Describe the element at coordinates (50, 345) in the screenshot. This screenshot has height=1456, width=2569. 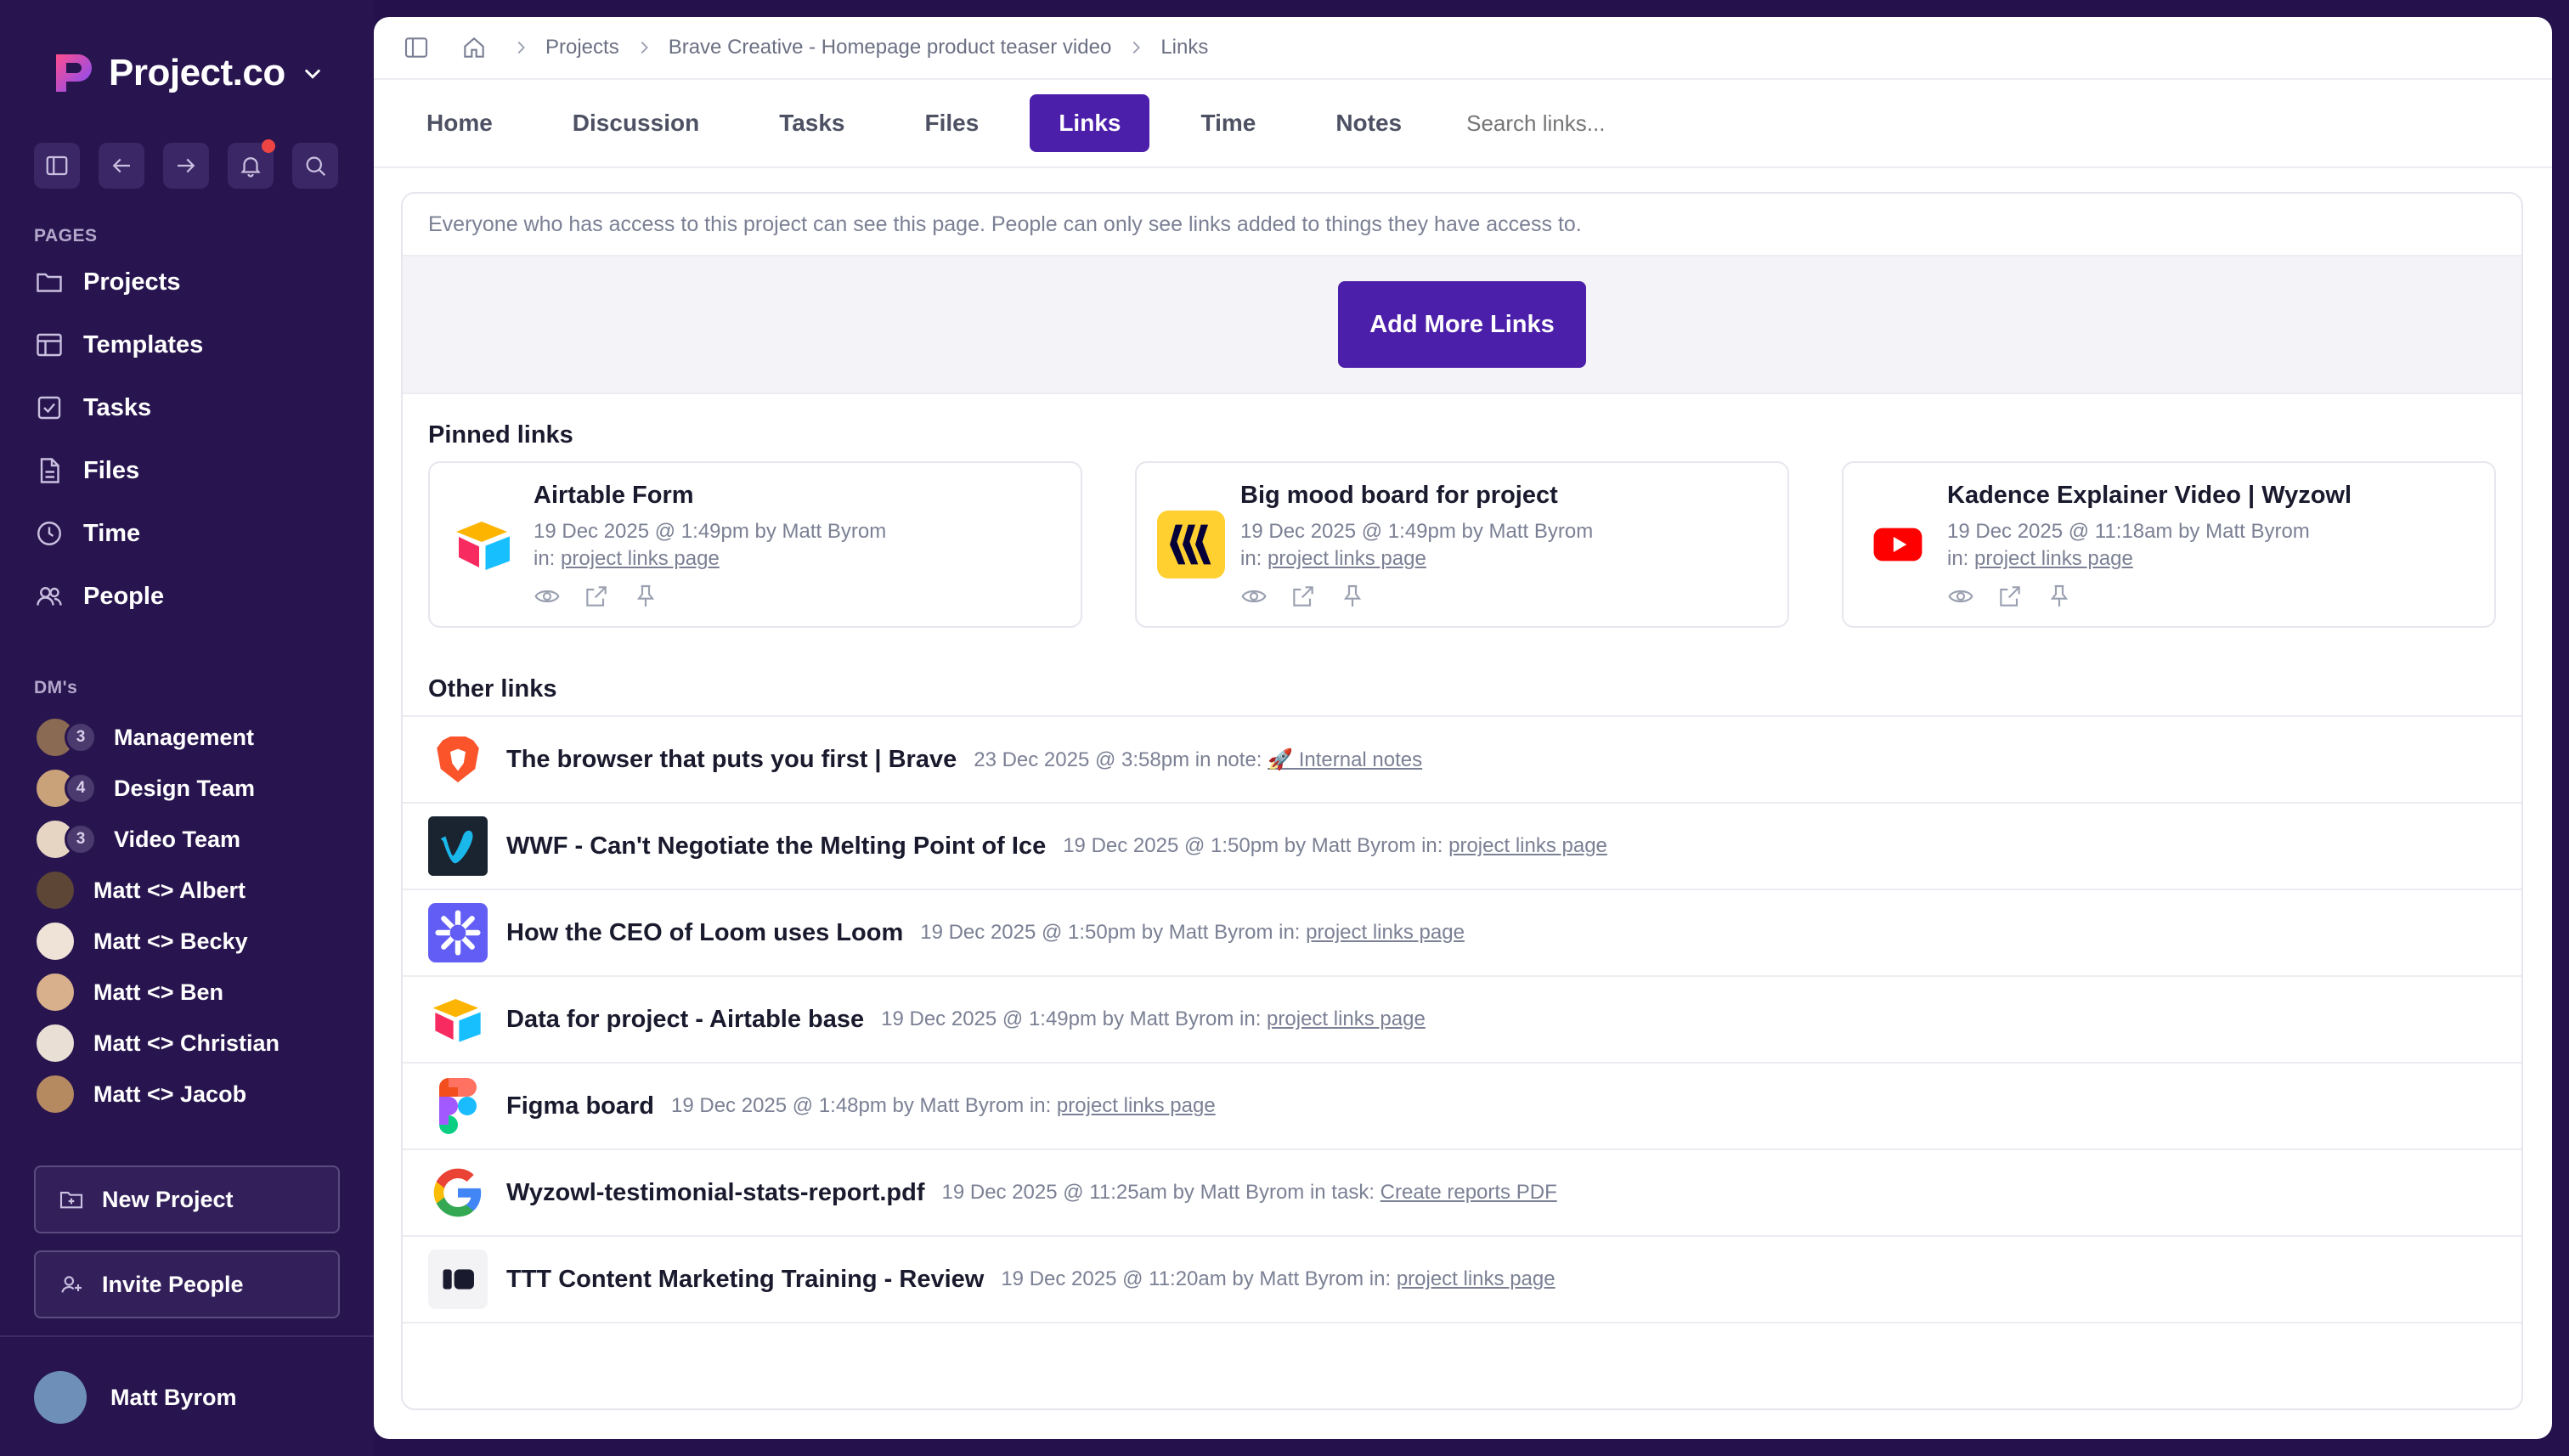
I see `template-icon` at that location.